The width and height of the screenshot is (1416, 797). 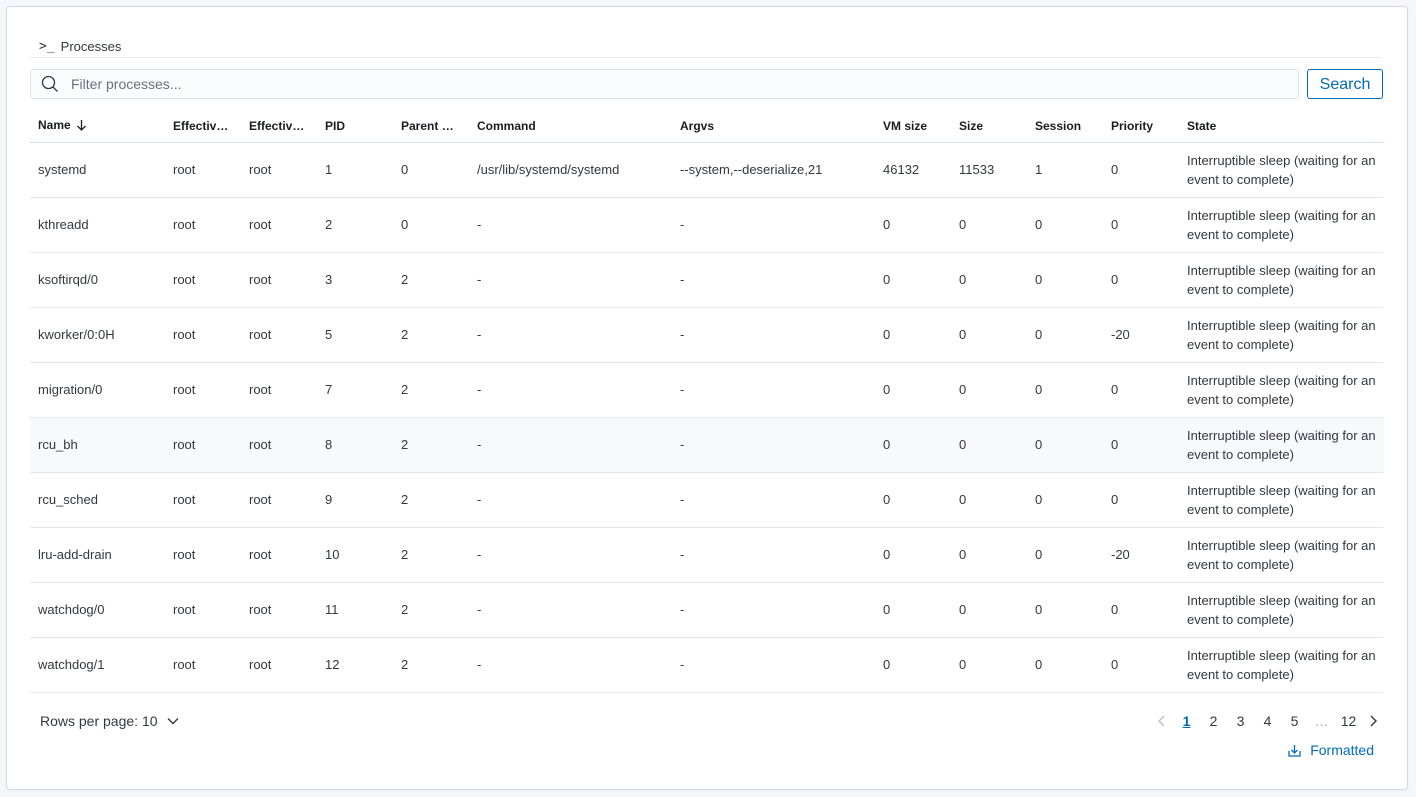 I want to click on download-icon, so click(x=1294, y=750).